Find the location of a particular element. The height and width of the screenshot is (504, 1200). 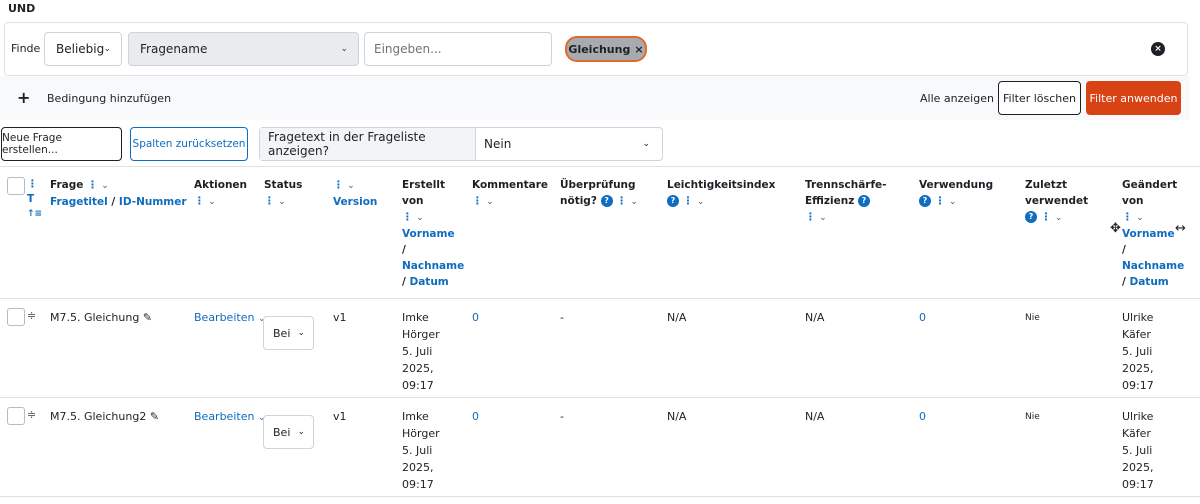

move-icon: ✥ is located at coordinates (1115, 228).